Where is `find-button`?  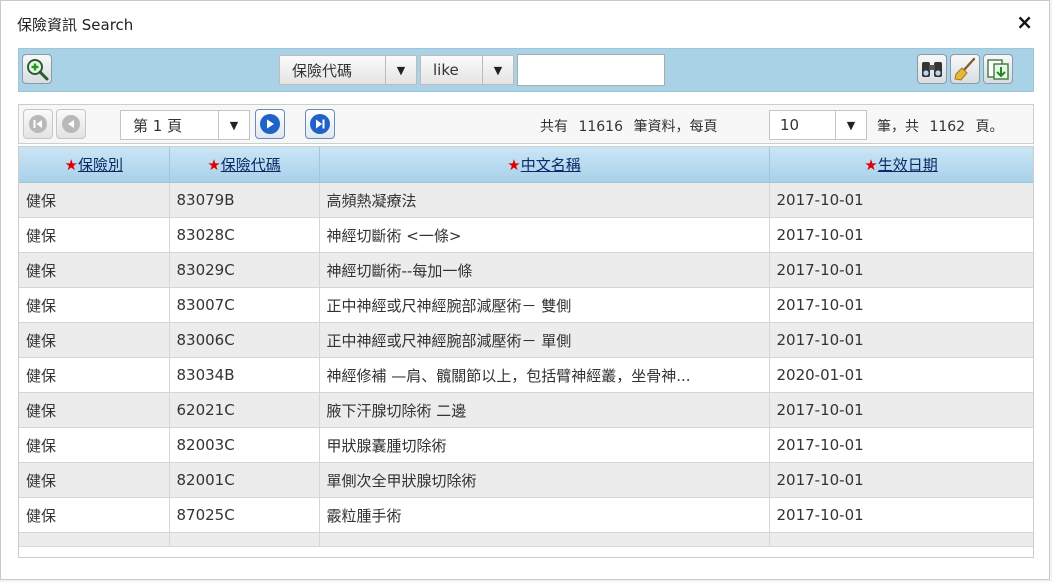
find-button is located at coordinates (932, 69).